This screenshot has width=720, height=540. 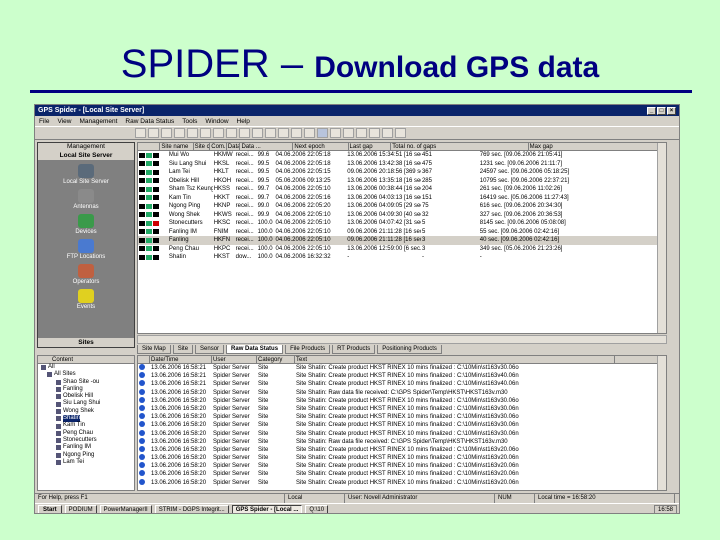 I want to click on tree-node: Peng Chau, so click(x=86, y=433).